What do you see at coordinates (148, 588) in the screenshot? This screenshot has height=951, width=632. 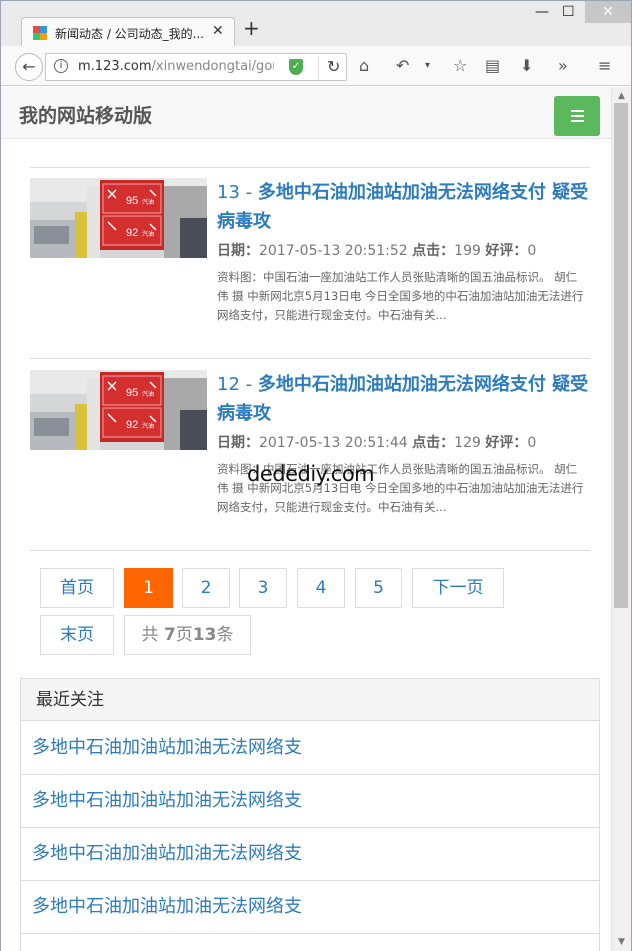 I see `pager-page-link: 1` at bounding box center [148, 588].